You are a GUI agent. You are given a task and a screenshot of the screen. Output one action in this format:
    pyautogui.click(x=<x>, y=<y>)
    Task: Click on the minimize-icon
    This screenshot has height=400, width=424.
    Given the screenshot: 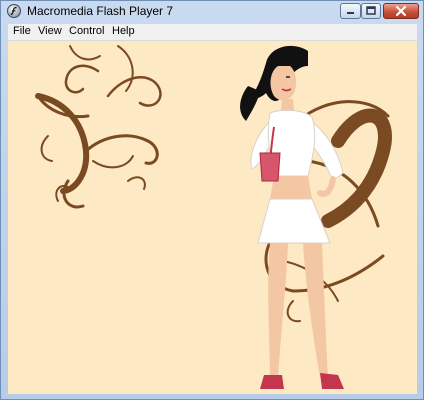 What is the action you would take?
    pyautogui.click(x=350, y=13)
    